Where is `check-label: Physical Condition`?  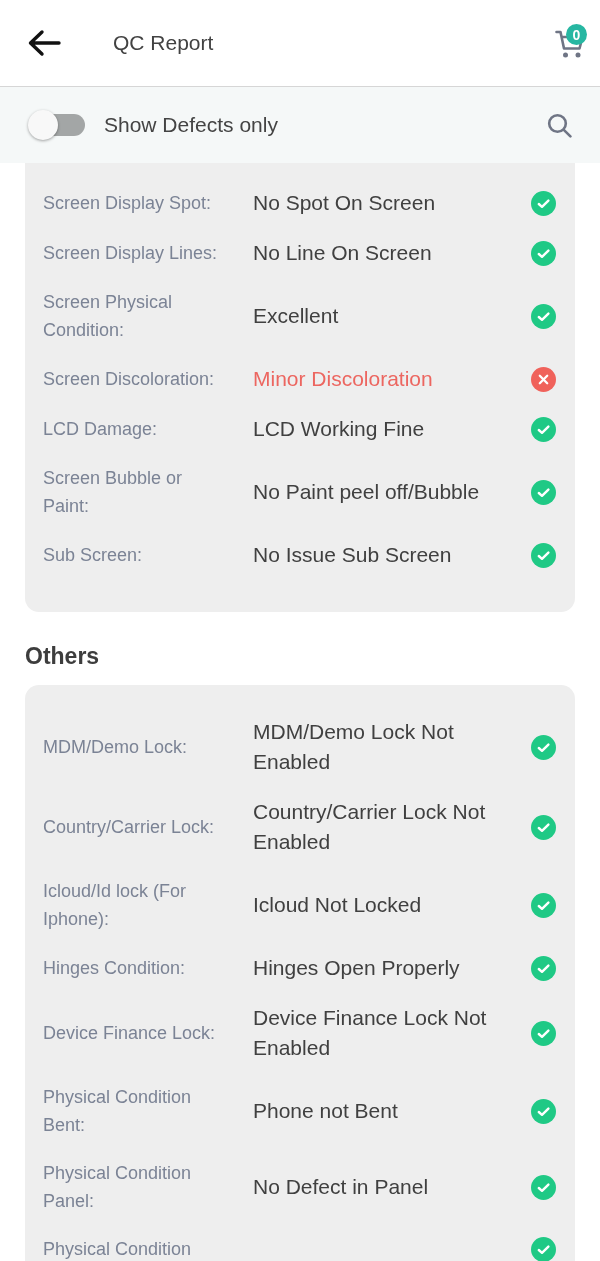
check-label: Physical Condition is located at coordinates (118, 1249).